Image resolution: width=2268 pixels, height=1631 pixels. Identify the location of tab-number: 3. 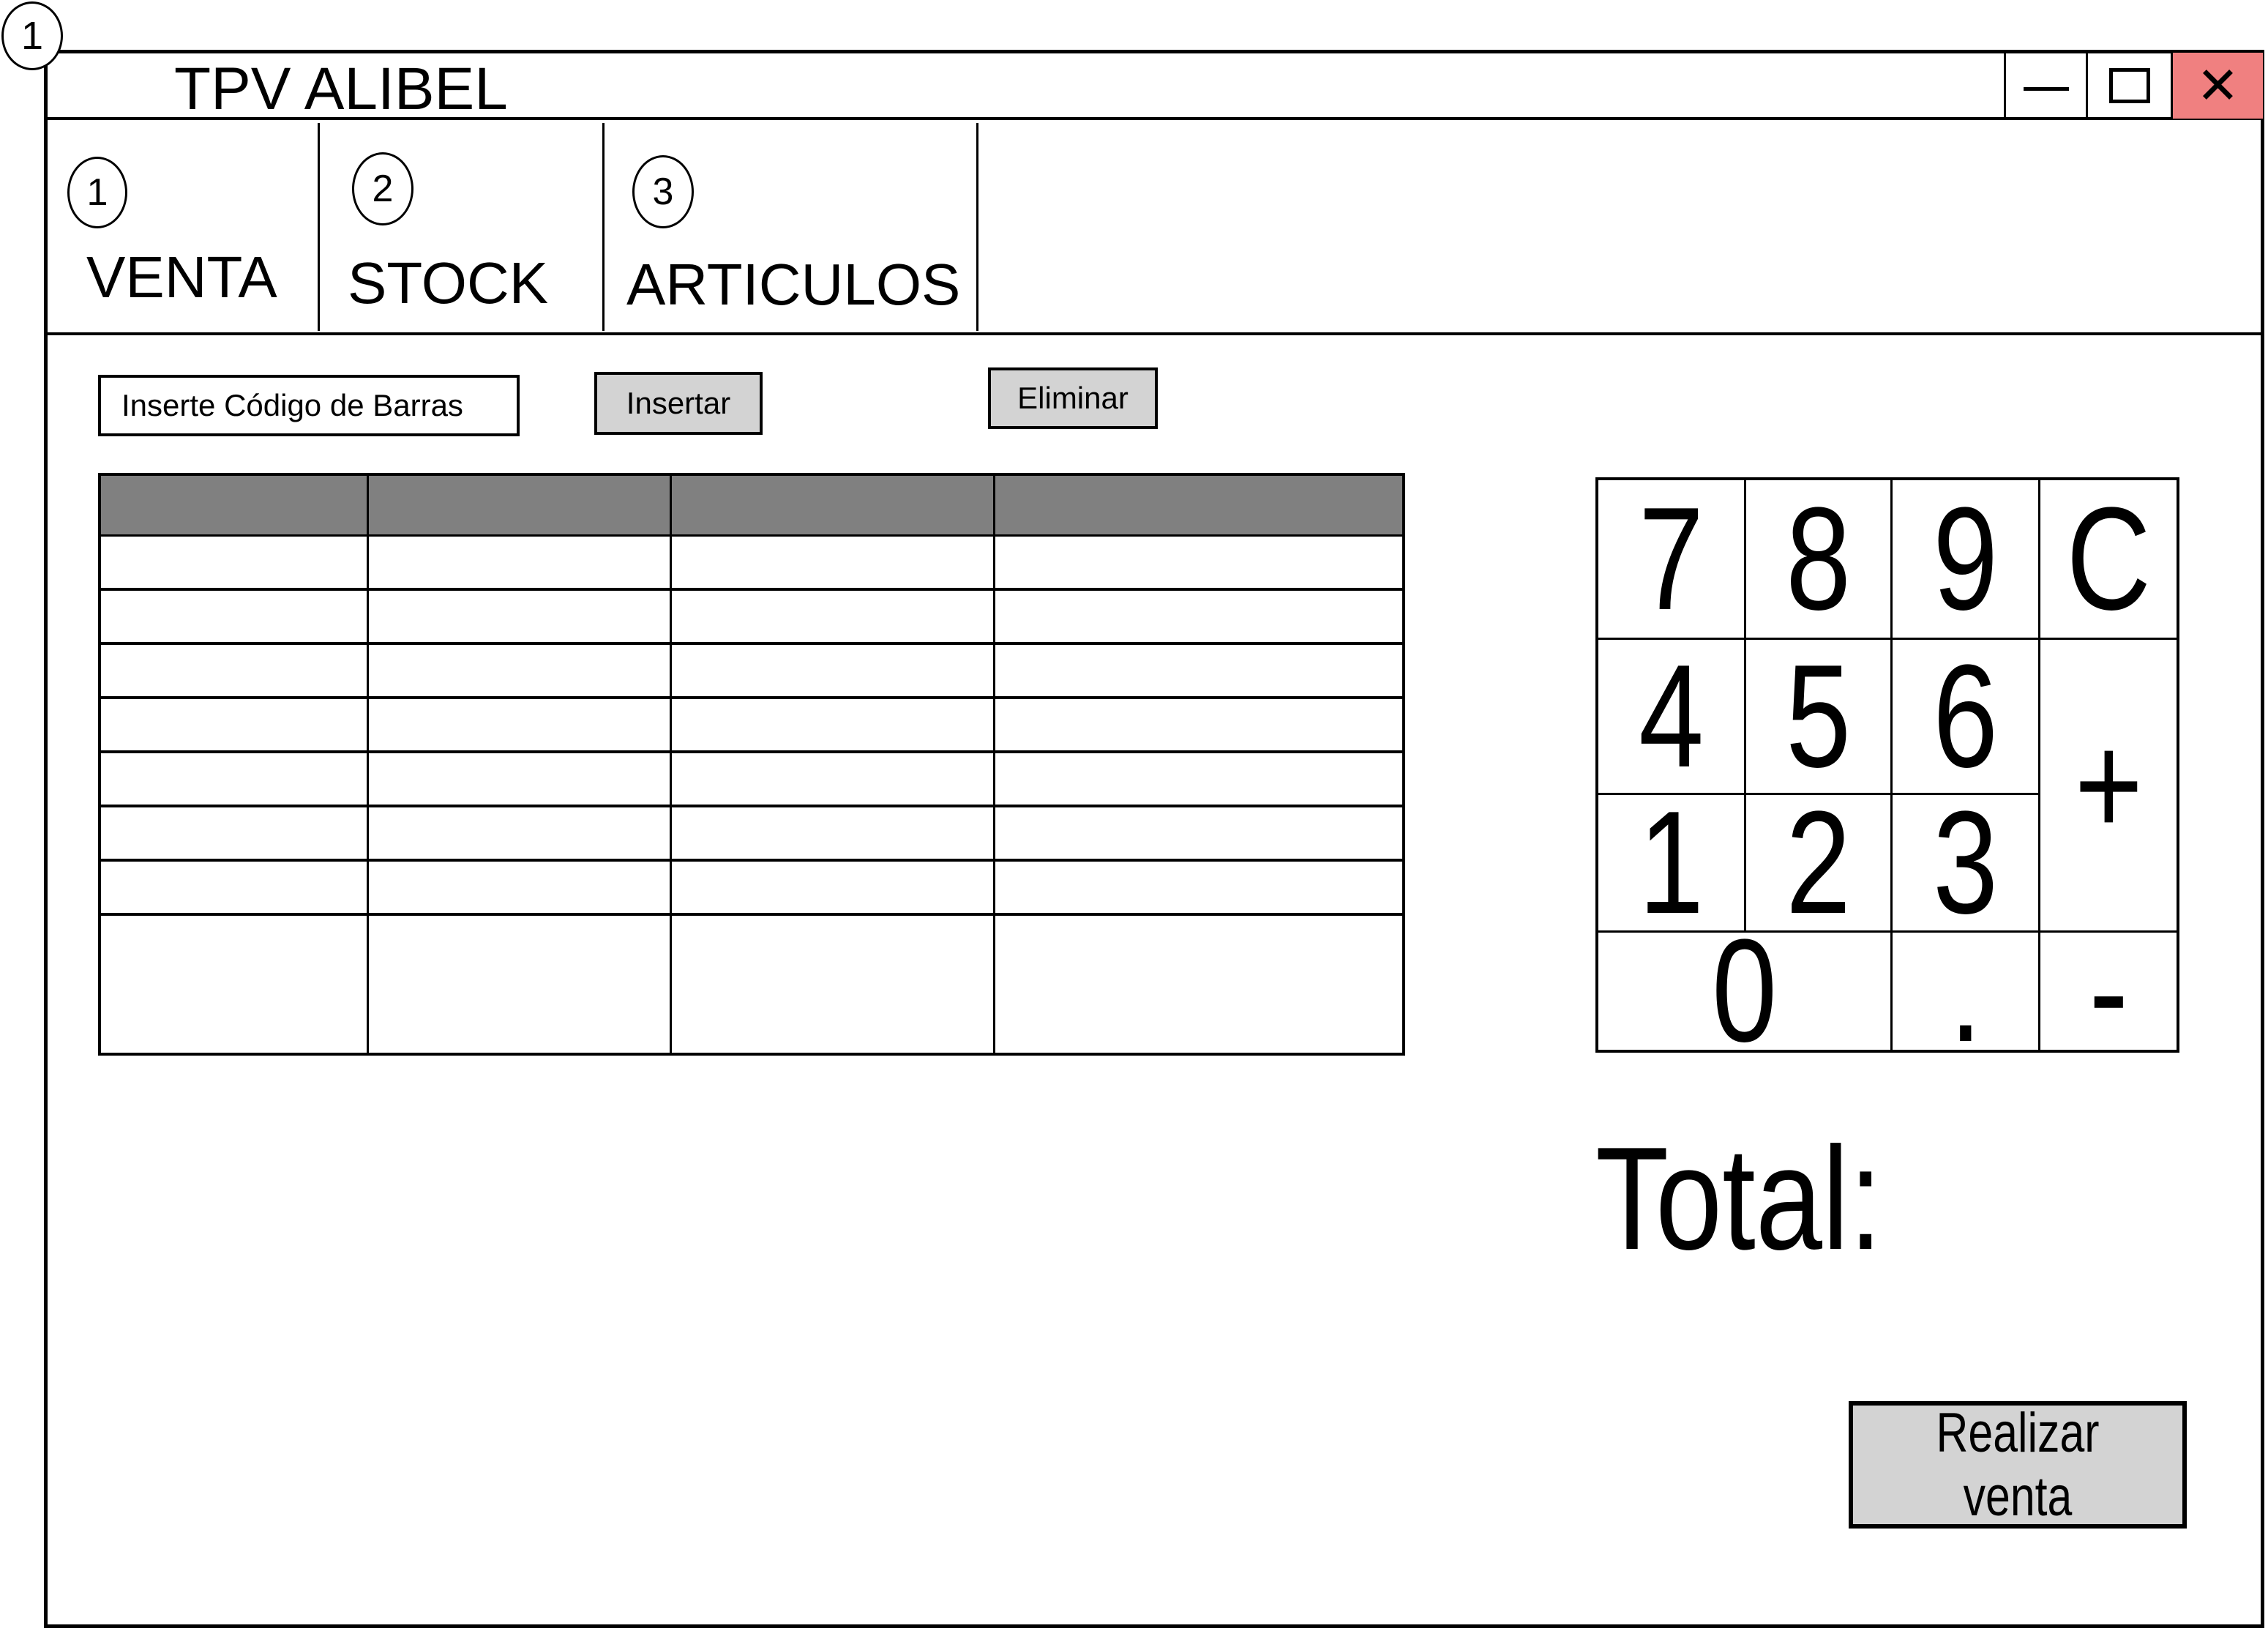
(663, 192).